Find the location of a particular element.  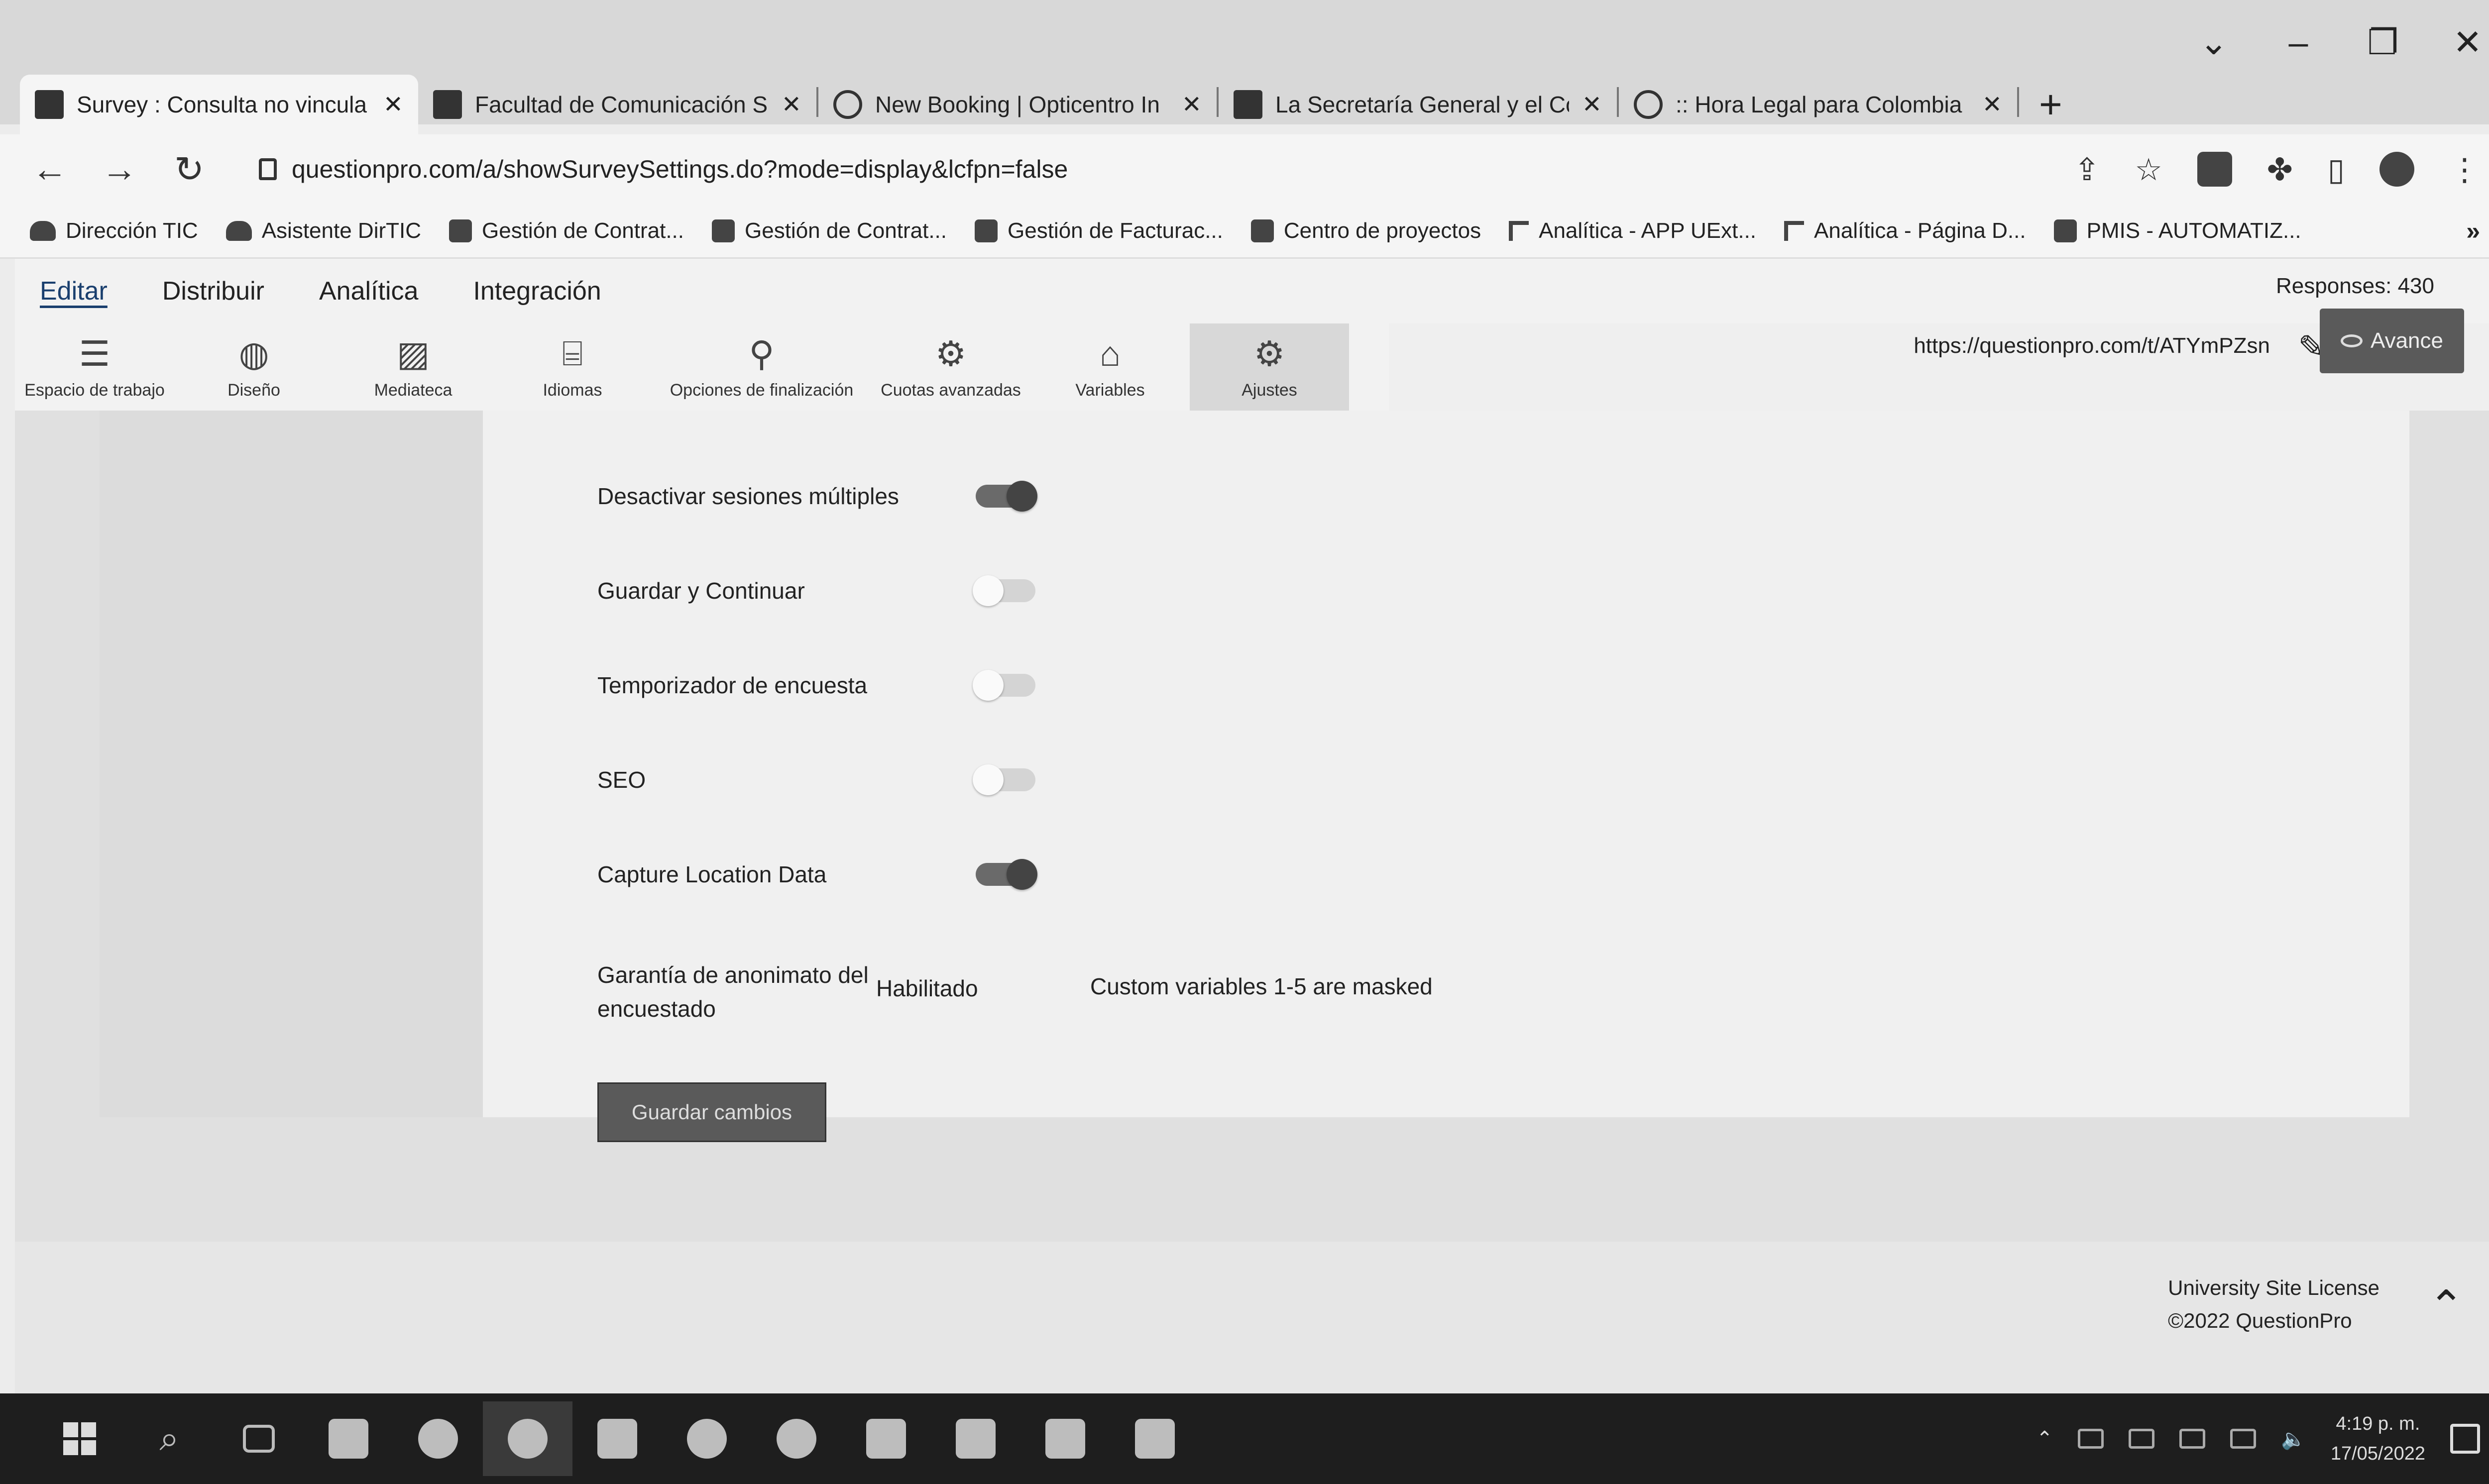

reload-icon: ↻ is located at coordinates (189, 169).